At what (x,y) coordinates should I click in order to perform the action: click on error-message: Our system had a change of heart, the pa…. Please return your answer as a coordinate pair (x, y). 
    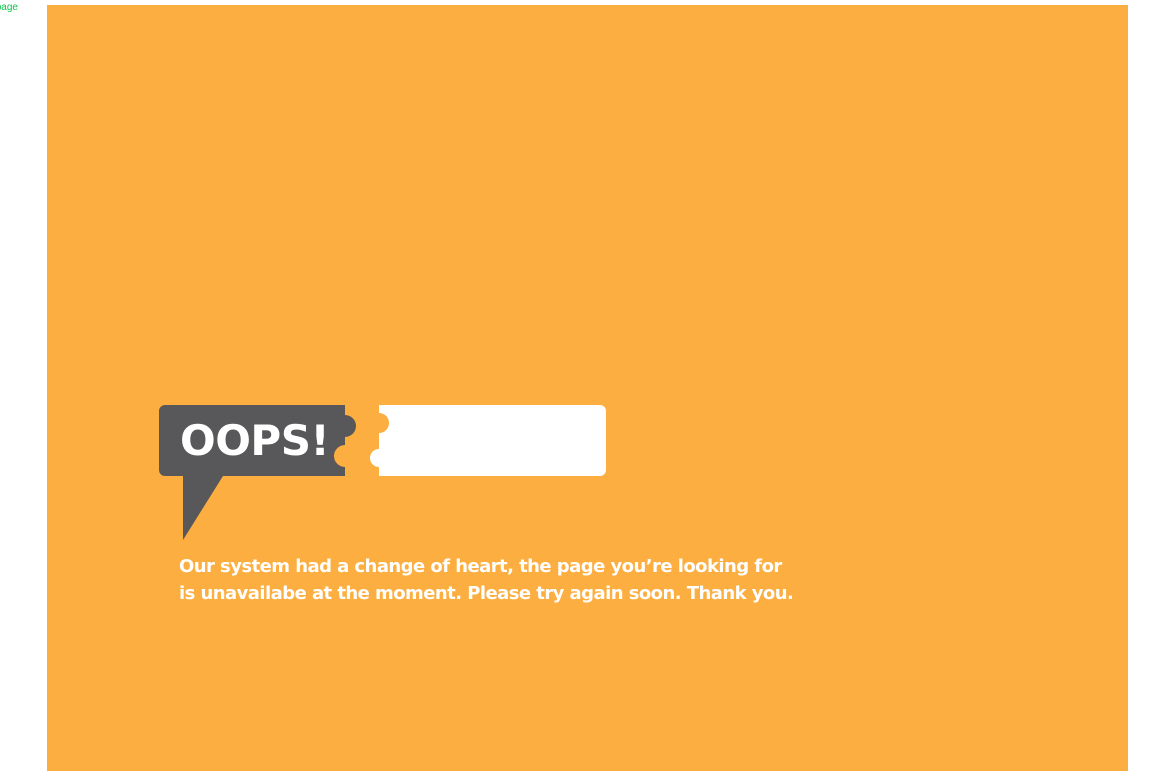
    Looking at the image, I should click on (486, 580).